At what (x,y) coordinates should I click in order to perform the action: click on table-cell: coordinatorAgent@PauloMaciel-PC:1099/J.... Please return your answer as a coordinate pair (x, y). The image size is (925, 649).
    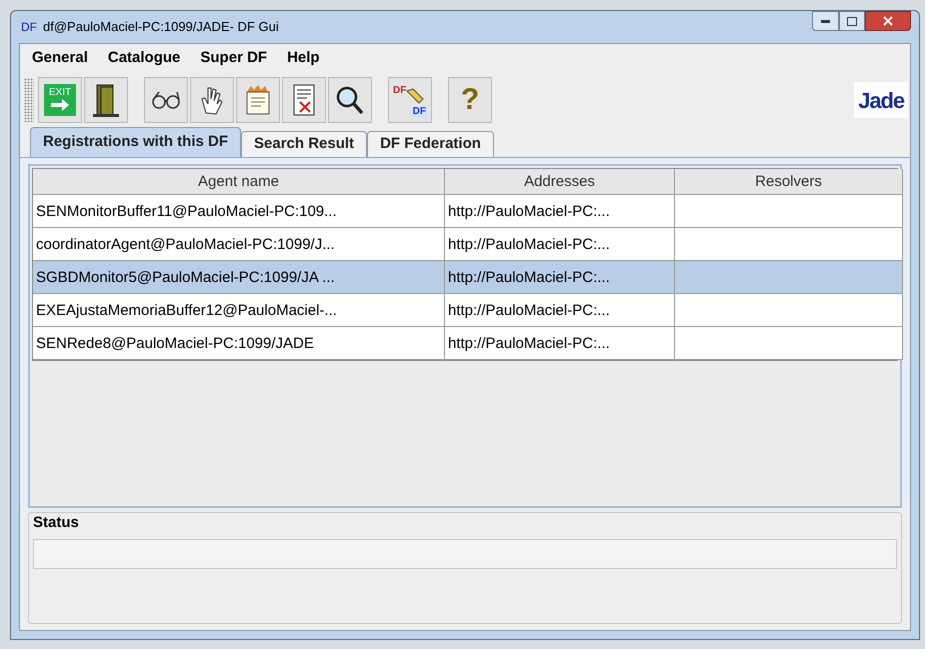
    Looking at the image, I should click on (239, 244).